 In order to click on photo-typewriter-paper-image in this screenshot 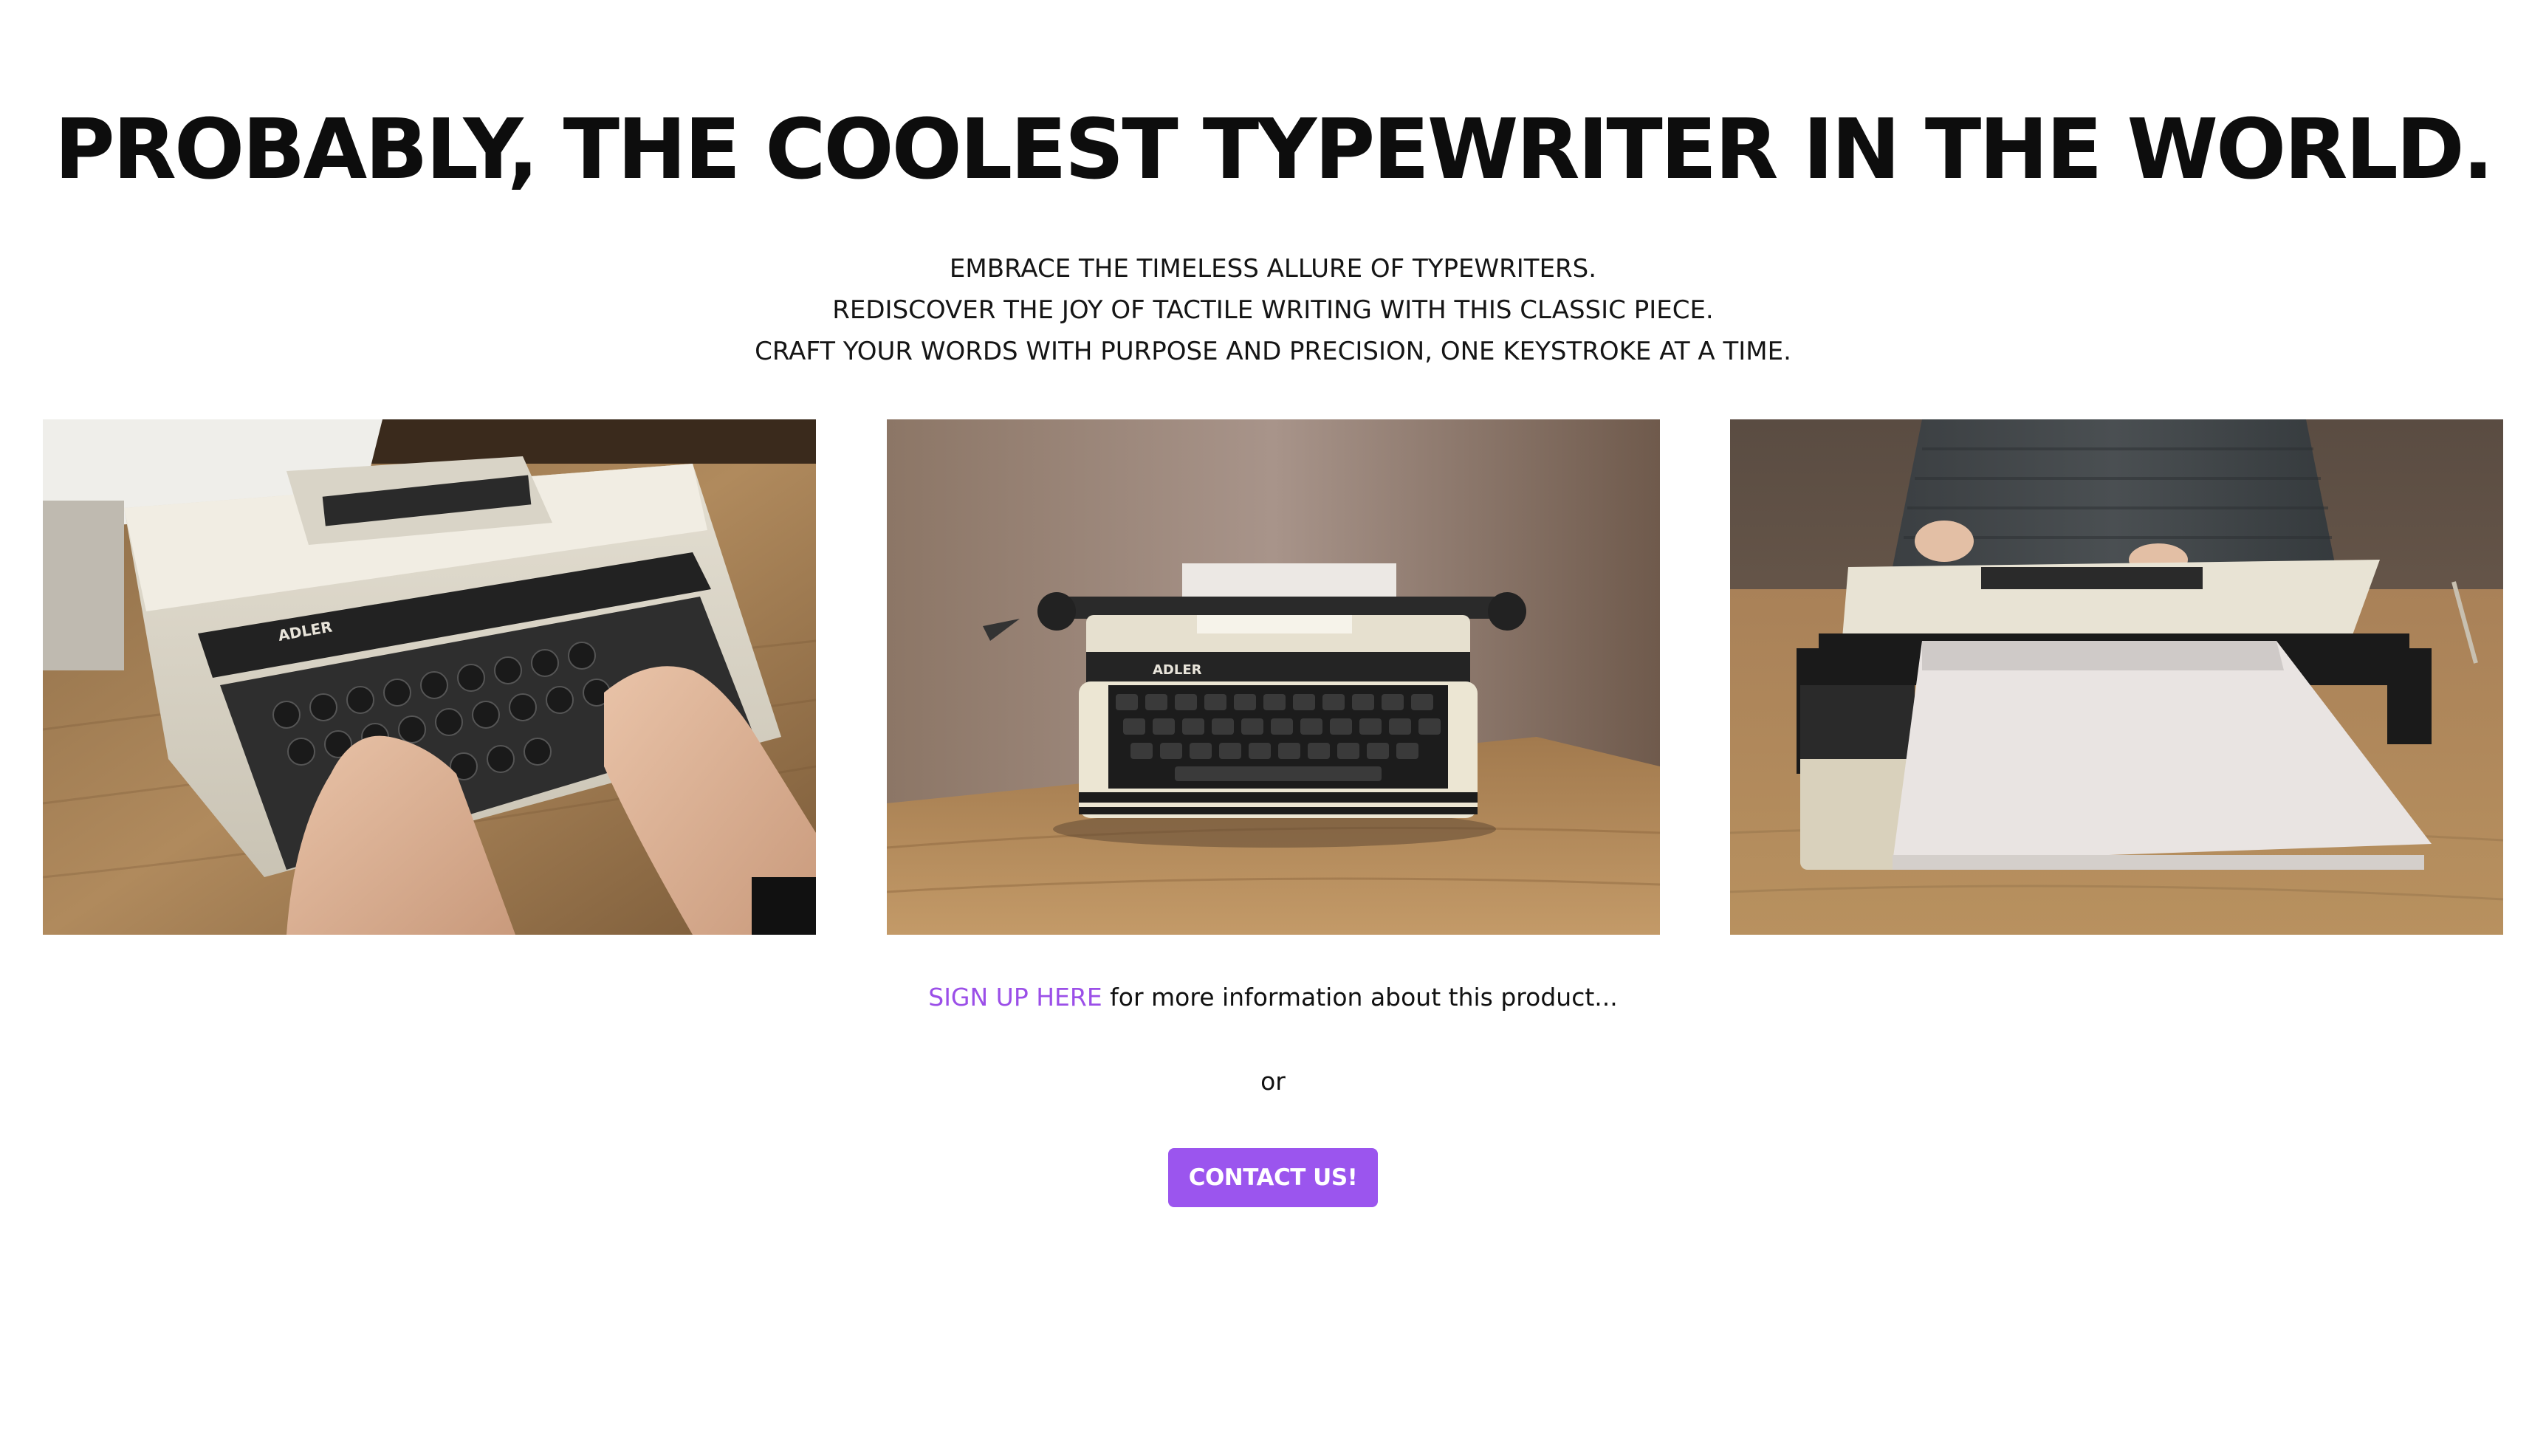, I will do `click(2116, 677)`.